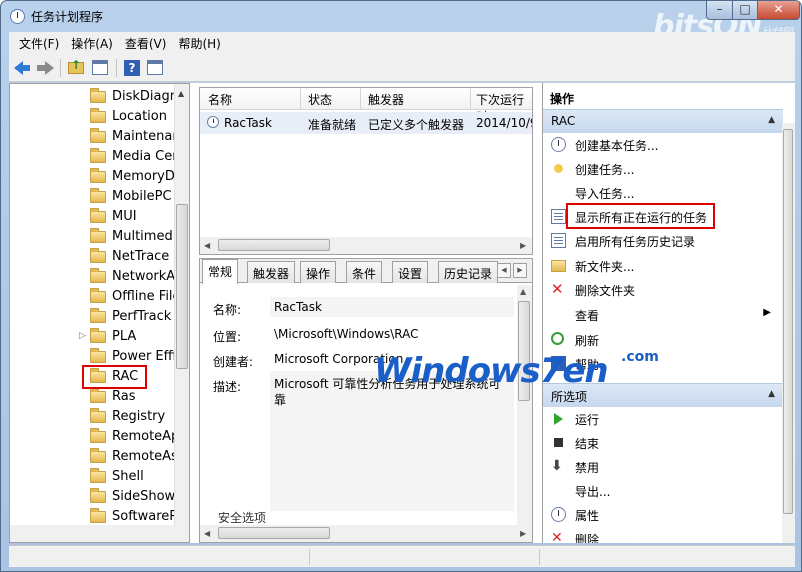 This screenshot has width=802, height=572. What do you see at coordinates (146, 43) in the screenshot?
I see `menu-view: 查看(V)` at bounding box center [146, 43].